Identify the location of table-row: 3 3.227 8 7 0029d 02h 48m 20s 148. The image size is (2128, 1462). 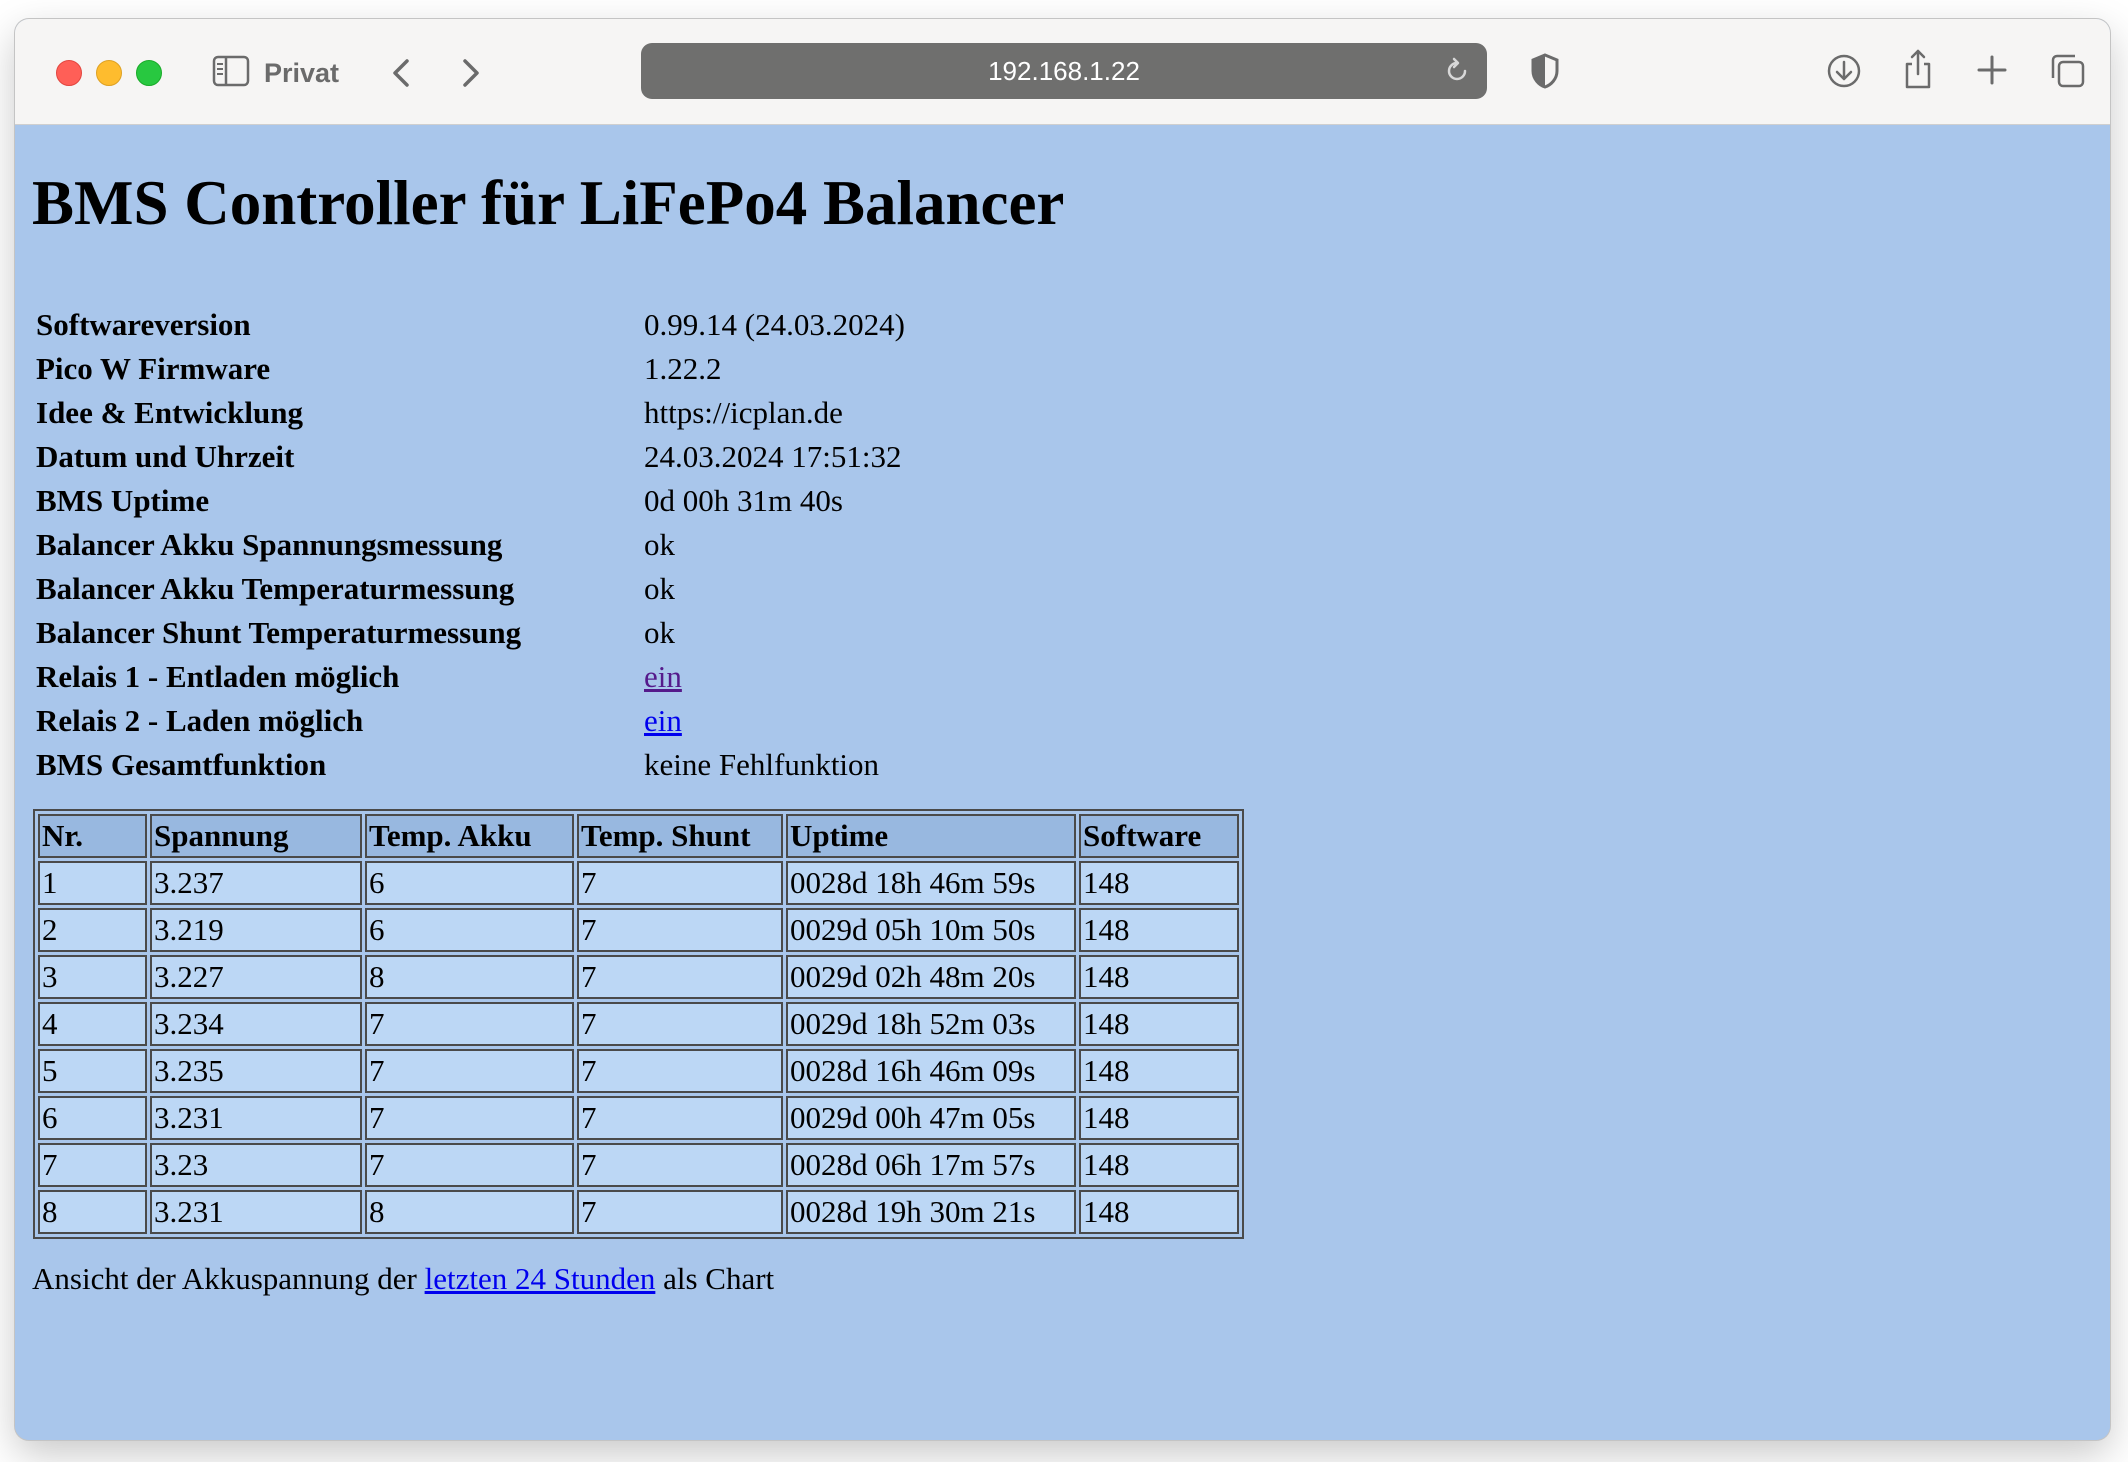
(638, 977).